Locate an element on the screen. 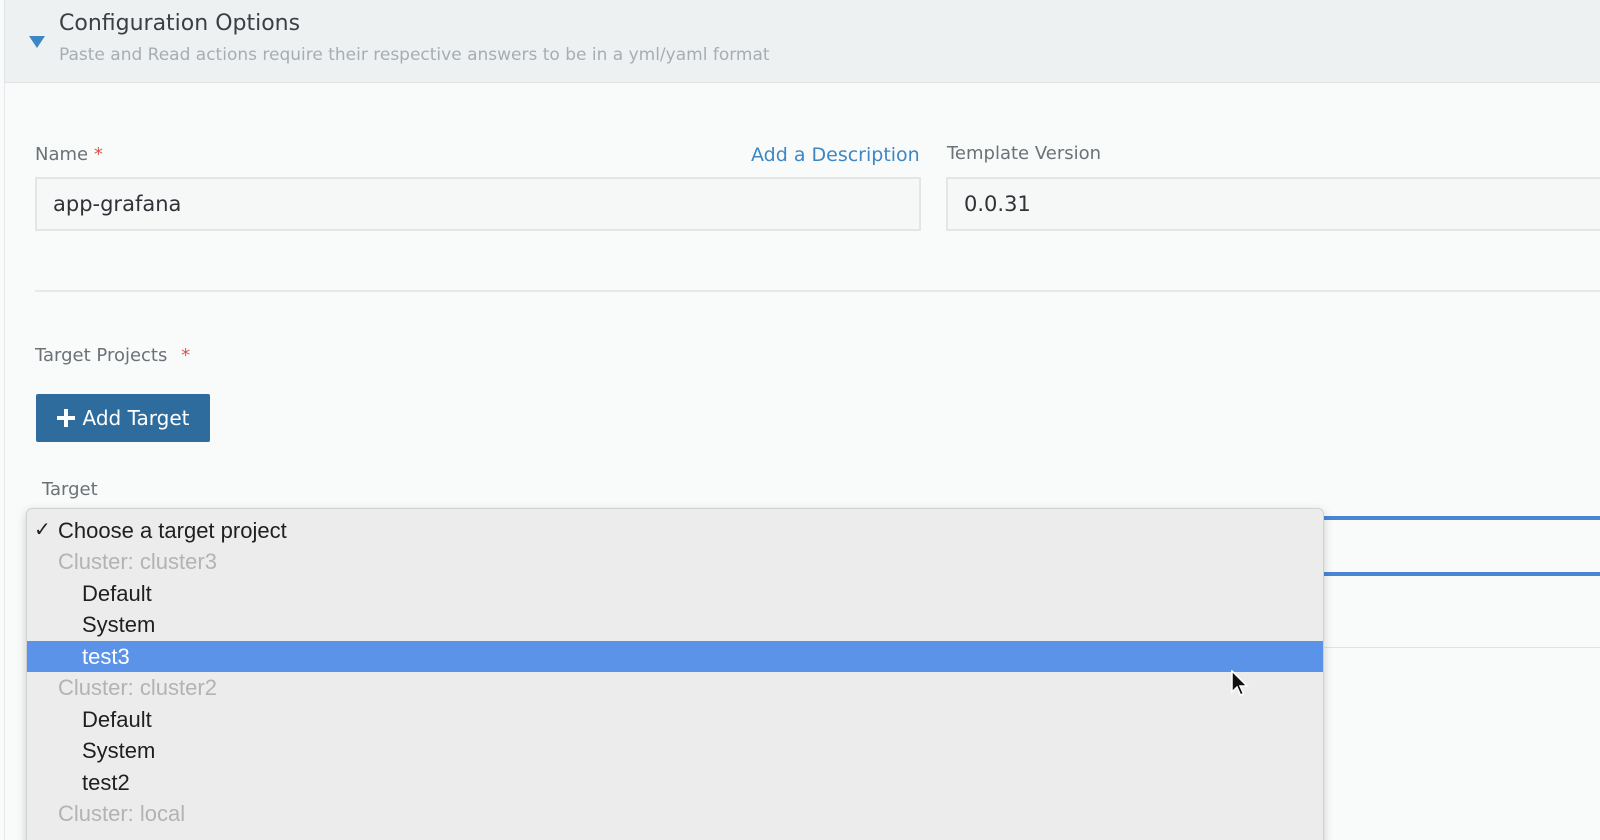 The image size is (1600, 840). dropdown-option-test3: test3 is located at coordinates (675, 656).